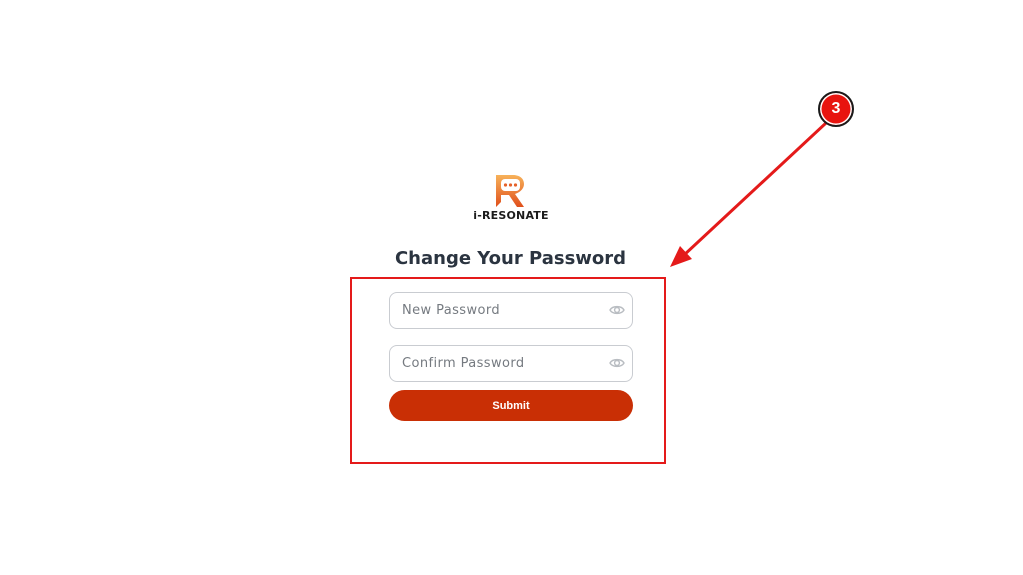  Describe the element at coordinates (510, 258) in the screenshot. I see `page-title: Change Your Password` at that location.